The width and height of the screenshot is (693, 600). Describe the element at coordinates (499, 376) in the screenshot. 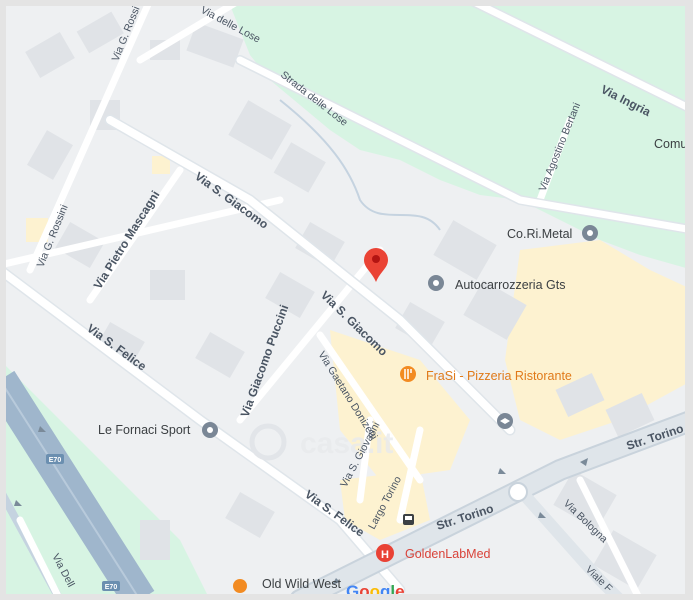

I see `poi-label: FraSi - Pizzeria Ristorante` at that location.